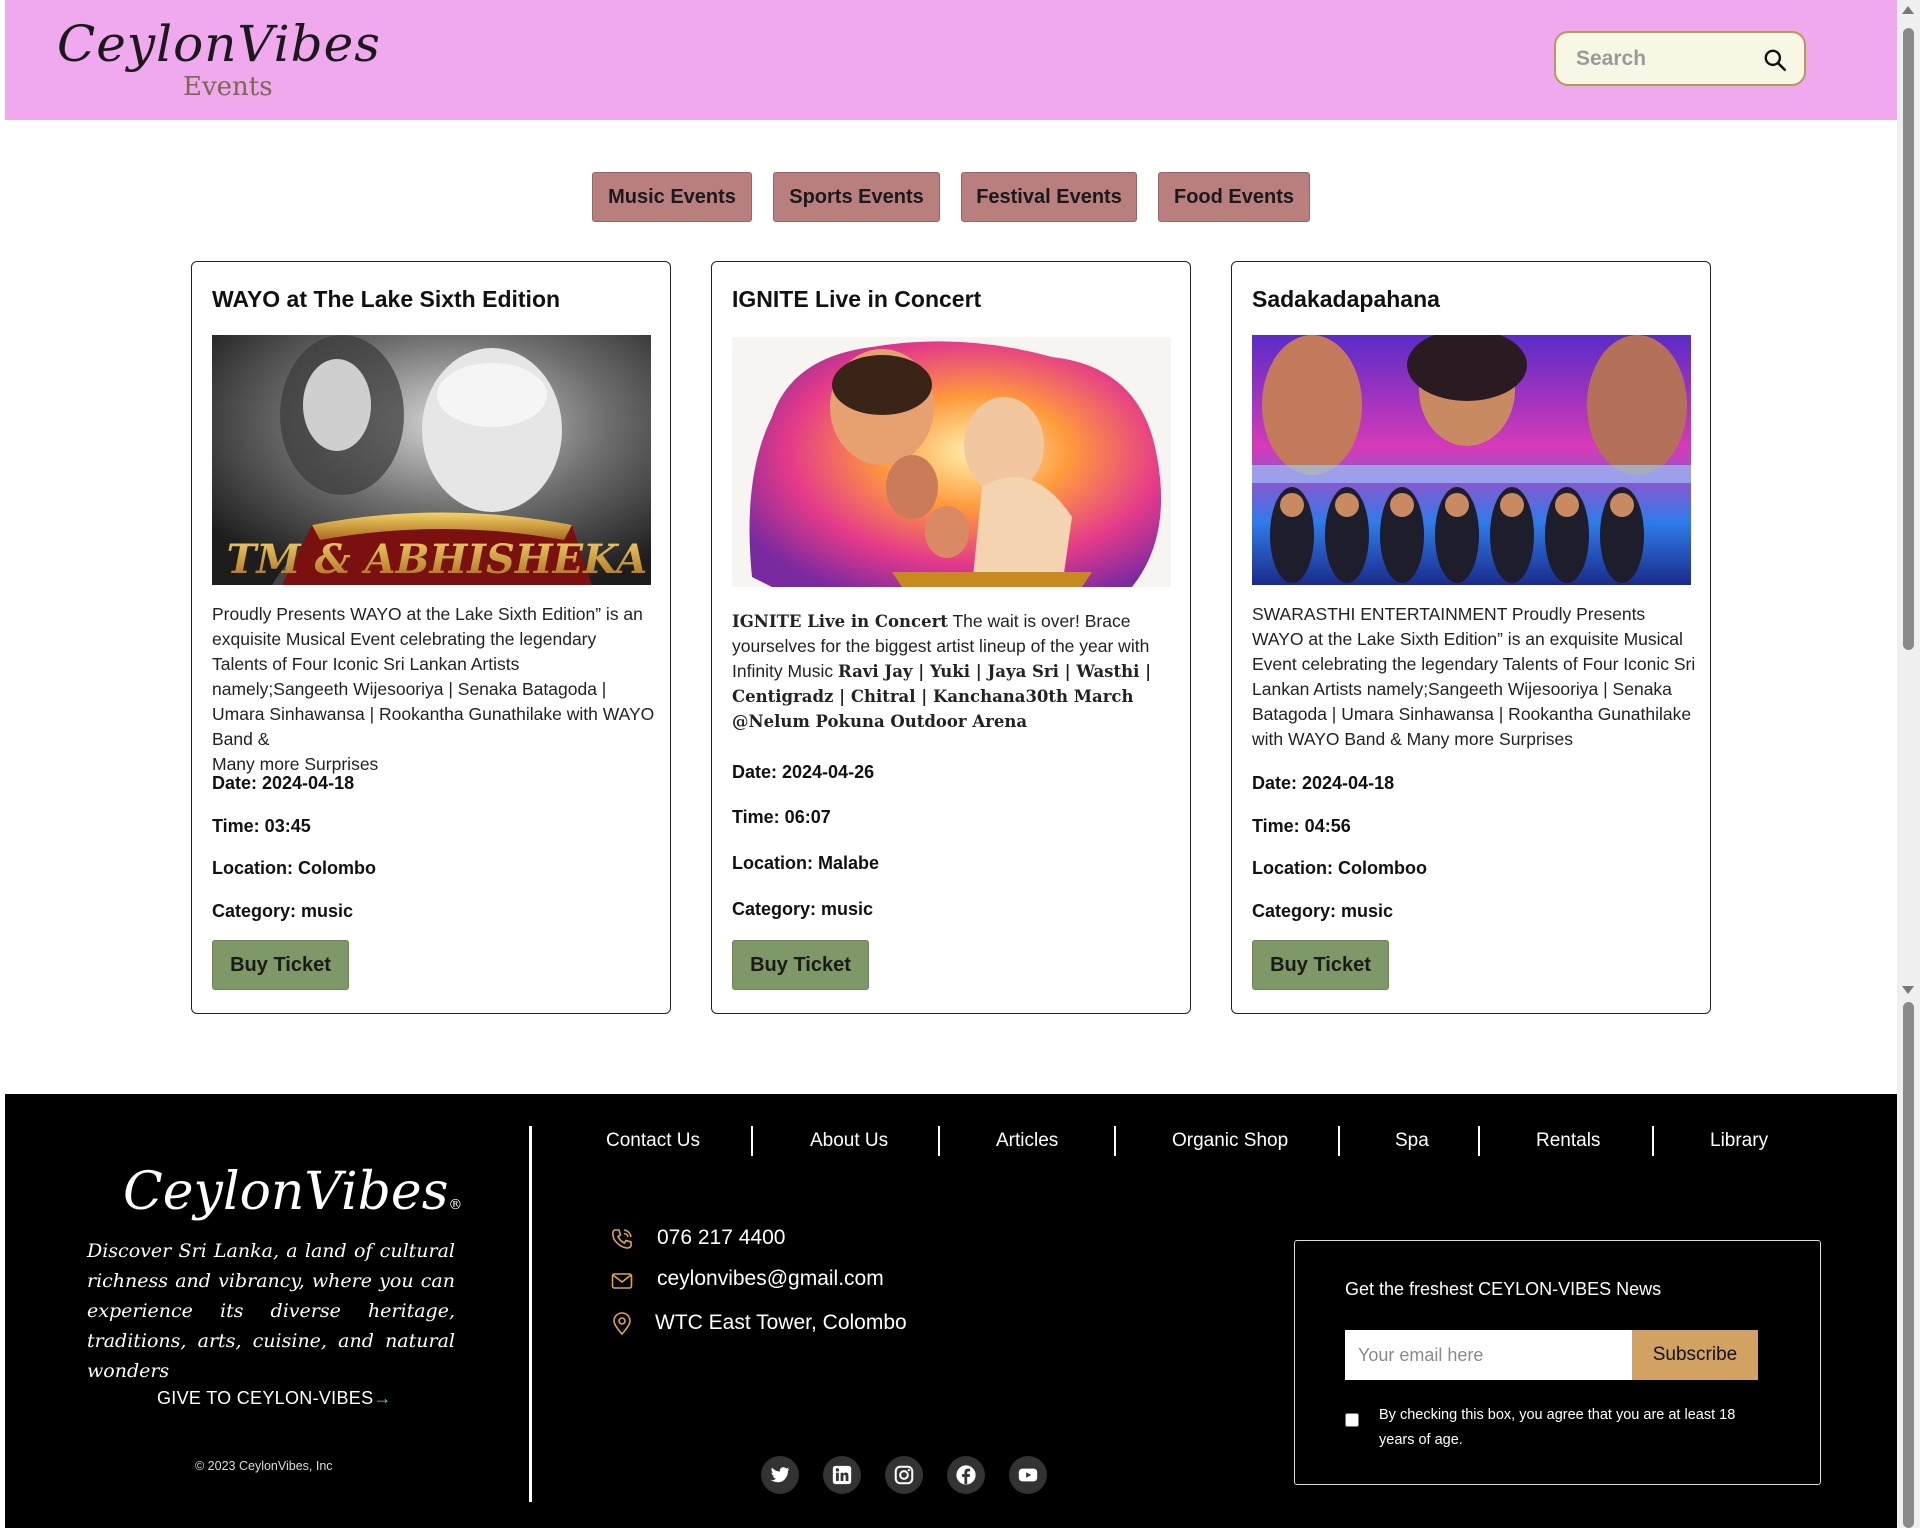  Describe the element at coordinates (1230, 1141) in the screenshot. I see `footer-nav-organic-shop: Organic Shop` at that location.